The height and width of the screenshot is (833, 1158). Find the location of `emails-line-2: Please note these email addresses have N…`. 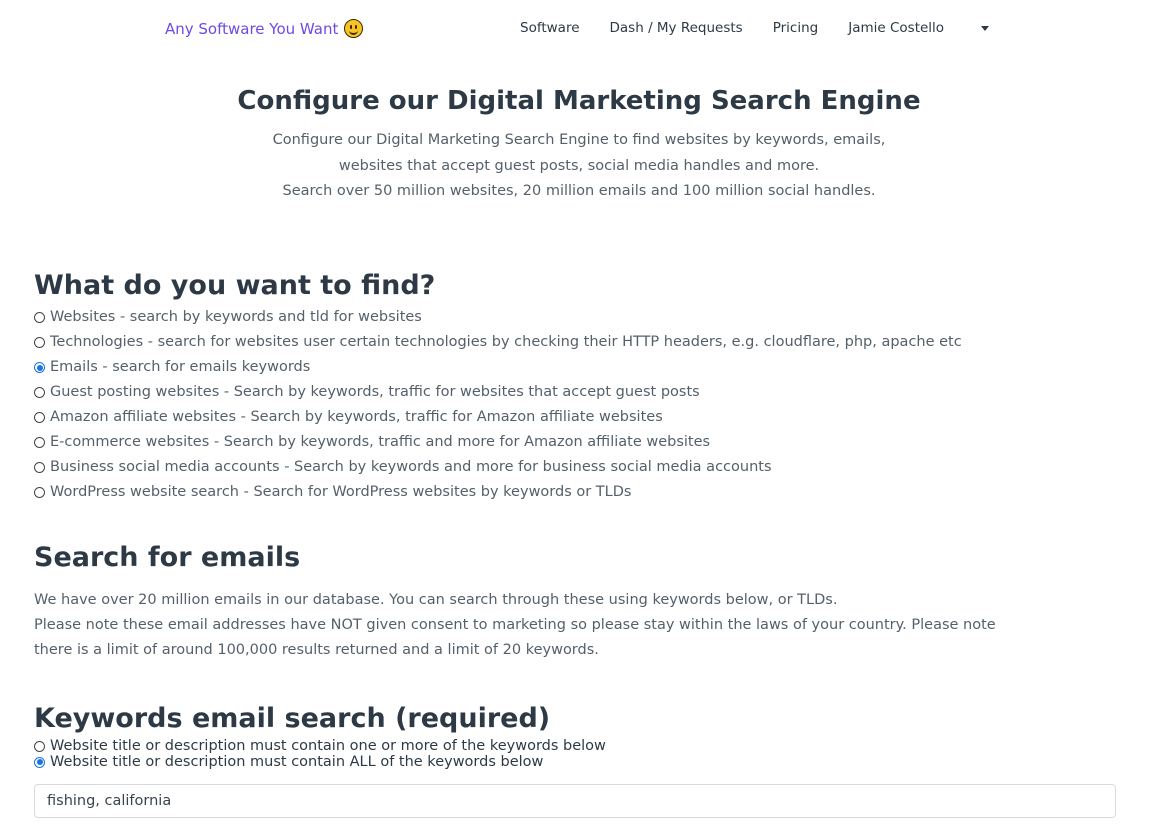

emails-line-2: Please note these email addresses have N… is located at coordinates (515, 625).